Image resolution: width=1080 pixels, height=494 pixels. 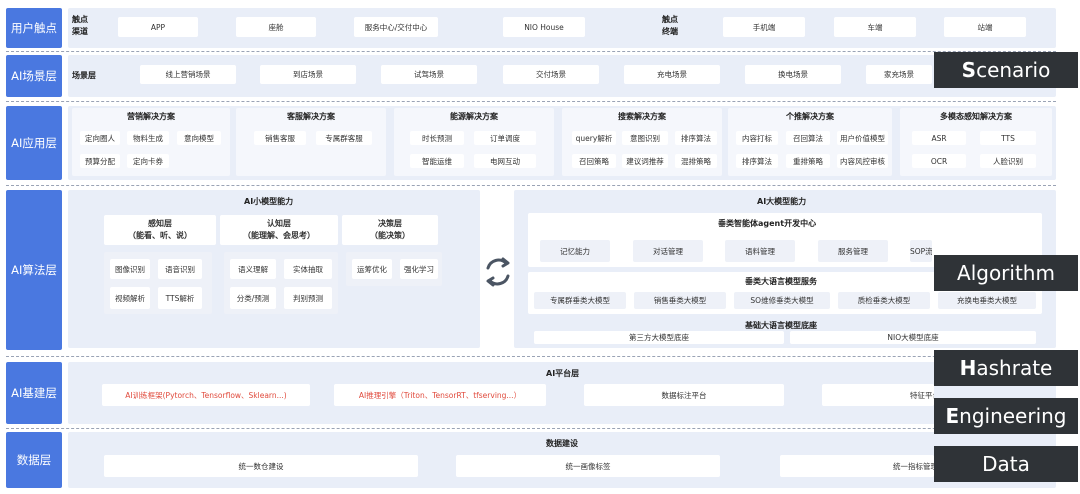 What do you see at coordinates (551, 74) in the screenshot?
I see `scene-item: 交付场景` at bounding box center [551, 74].